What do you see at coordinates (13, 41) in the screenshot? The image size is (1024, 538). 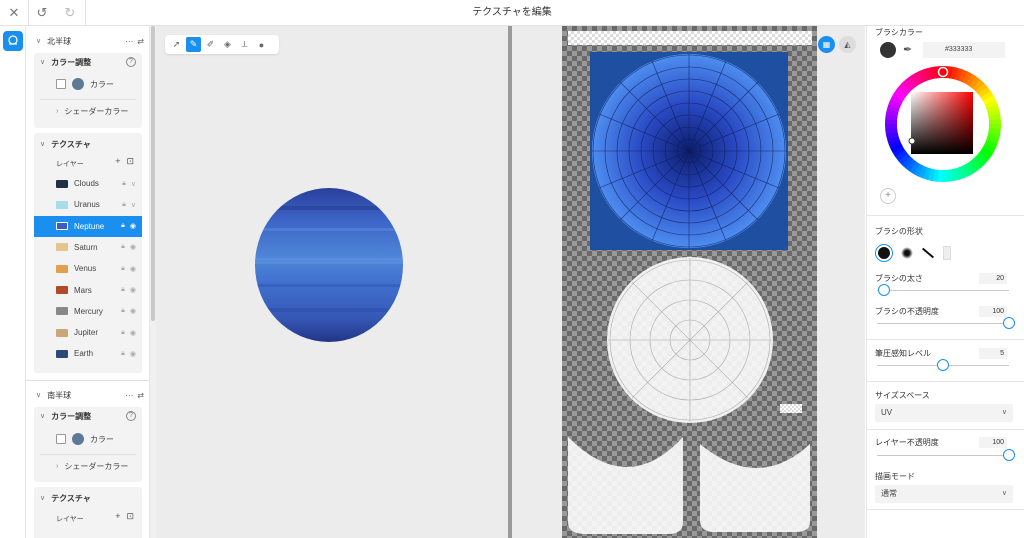 I see `sphere-mode-button` at bounding box center [13, 41].